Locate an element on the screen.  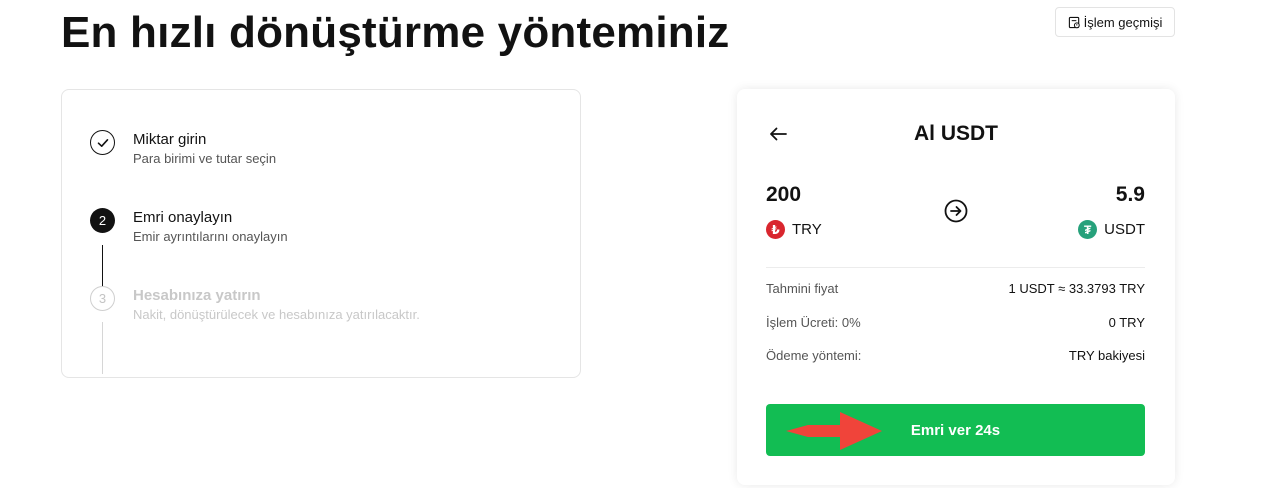
step-title: Miktar girin is located at coordinates (170, 139).